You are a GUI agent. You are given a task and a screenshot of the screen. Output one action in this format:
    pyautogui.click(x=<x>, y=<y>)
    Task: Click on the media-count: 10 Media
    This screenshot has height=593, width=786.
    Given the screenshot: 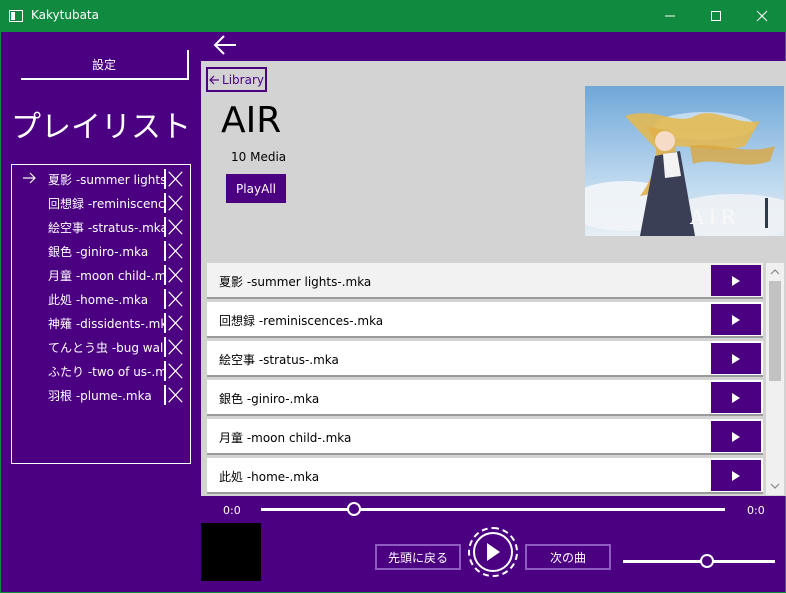 What is the action you would take?
    pyautogui.click(x=259, y=157)
    